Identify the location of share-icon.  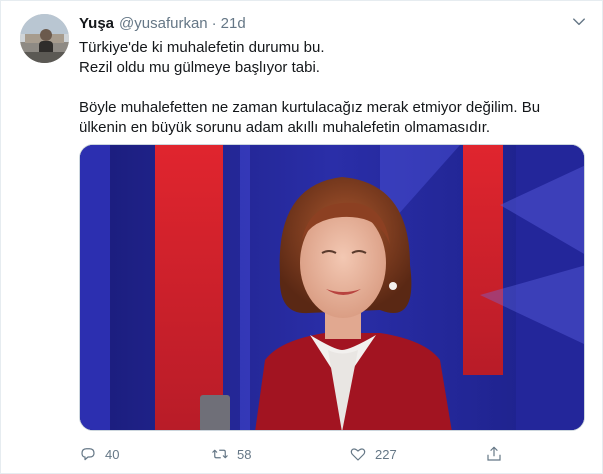
(494, 453).